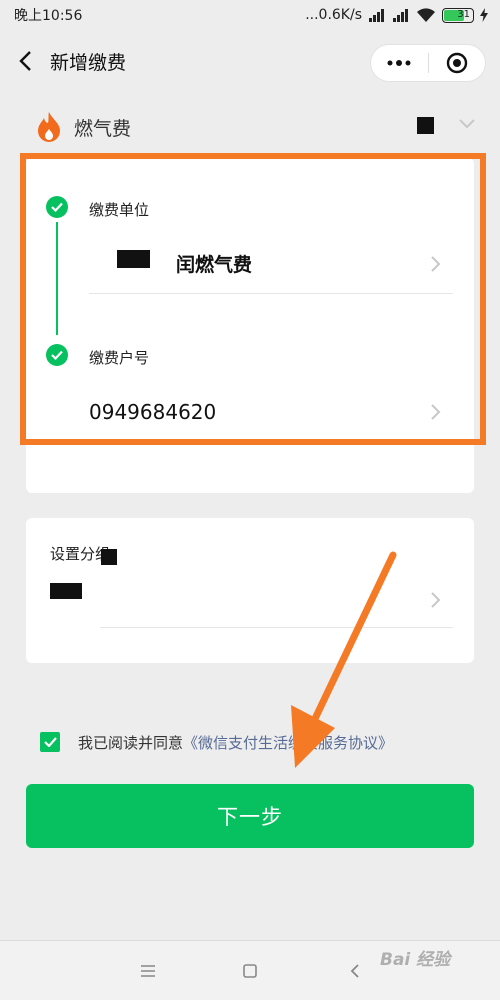 The image size is (500, 1000). Describe the element at coordinates (49, 127) in the screenshot. I see `flame-icon` at that location.